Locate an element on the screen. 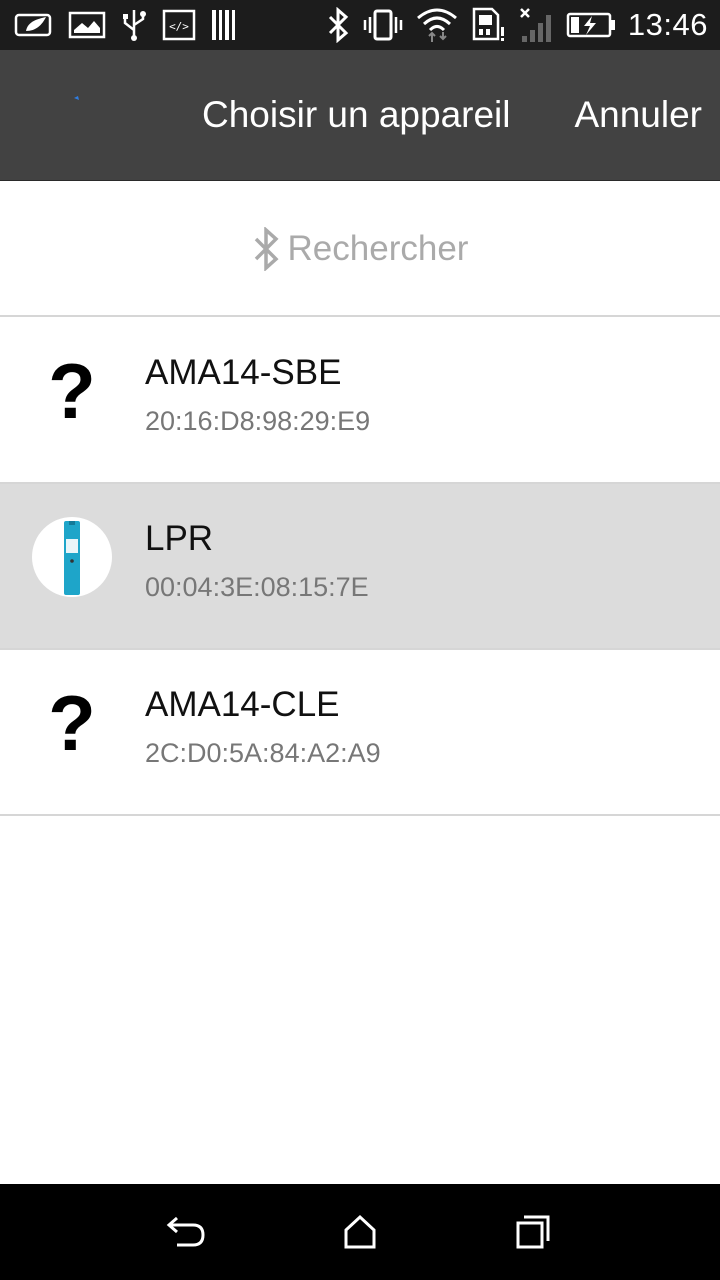 The image size is (720, 1280). navigation-bar is located at coordinates (360, 1232).